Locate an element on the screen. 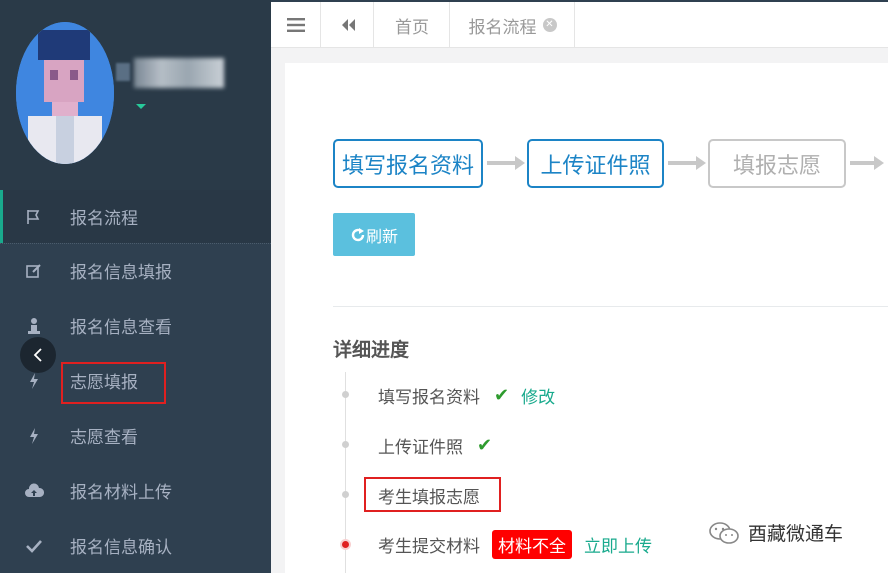  modify-link: 修改 is located at coordinates (538, 395).